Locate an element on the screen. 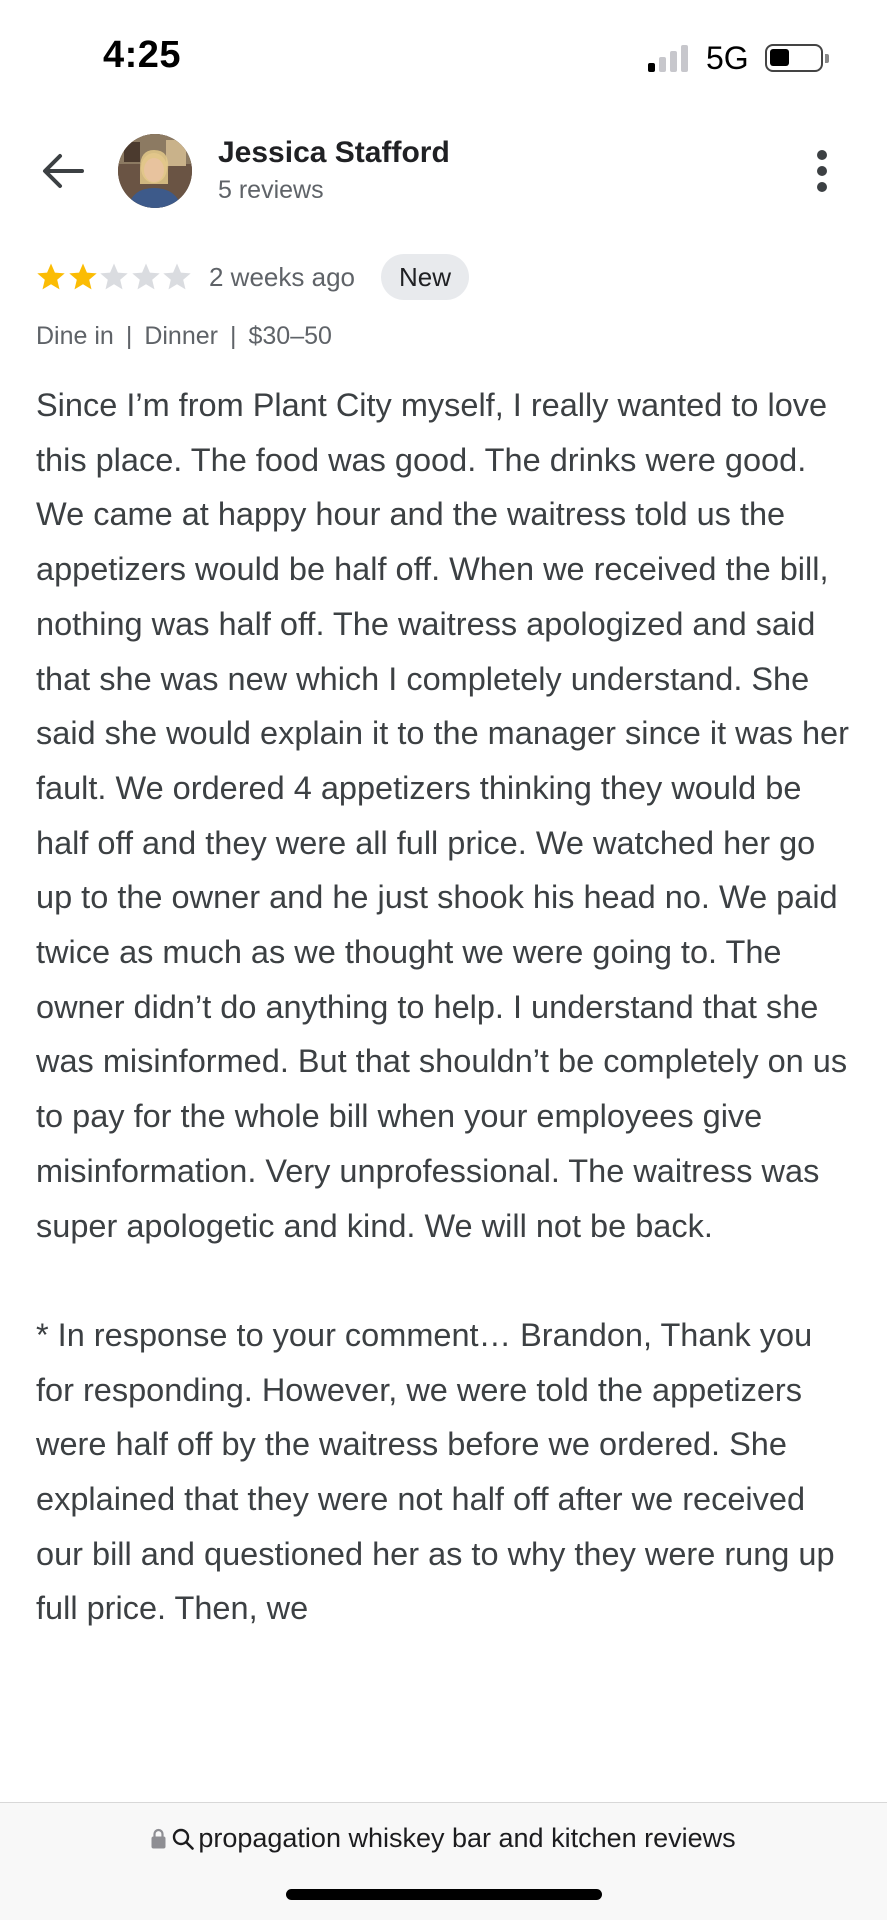  reviewer-name: Jessica Stafford is located at coordinates (334, 153).